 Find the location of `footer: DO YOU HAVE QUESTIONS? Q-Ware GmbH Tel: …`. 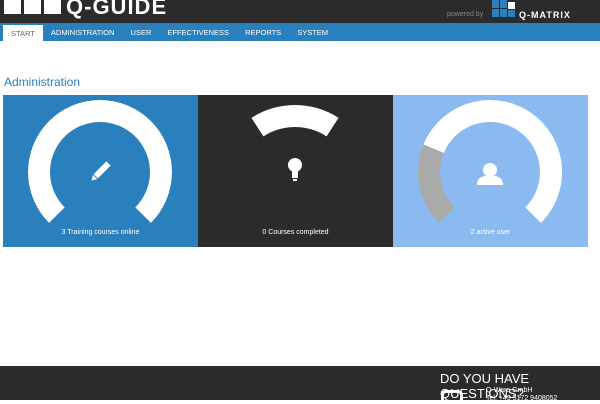

footer: DO YOU HAVE QUESTIONS? Q-Ware GmbH Tel: … is located at coordinates (300, 384).